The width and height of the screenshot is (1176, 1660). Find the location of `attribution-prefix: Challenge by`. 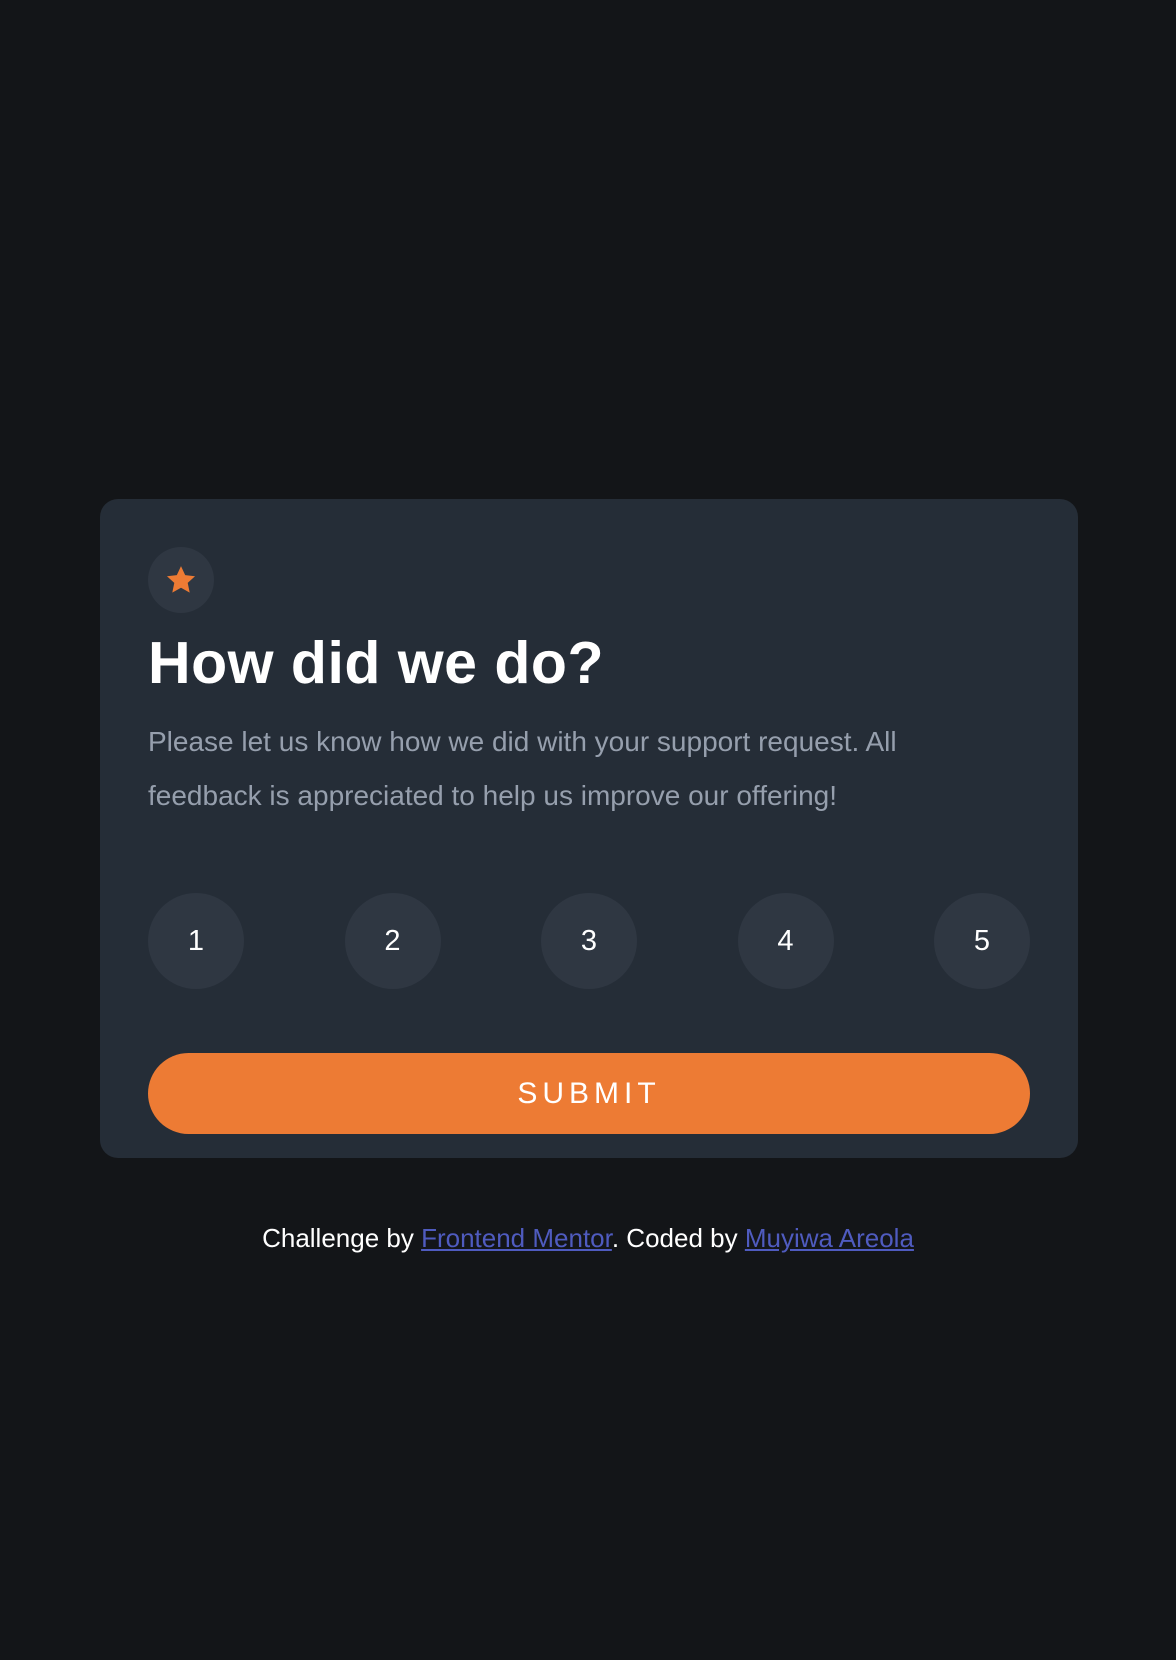

attribution-prefix: Challenge by is located at coordinates (342, 1238).